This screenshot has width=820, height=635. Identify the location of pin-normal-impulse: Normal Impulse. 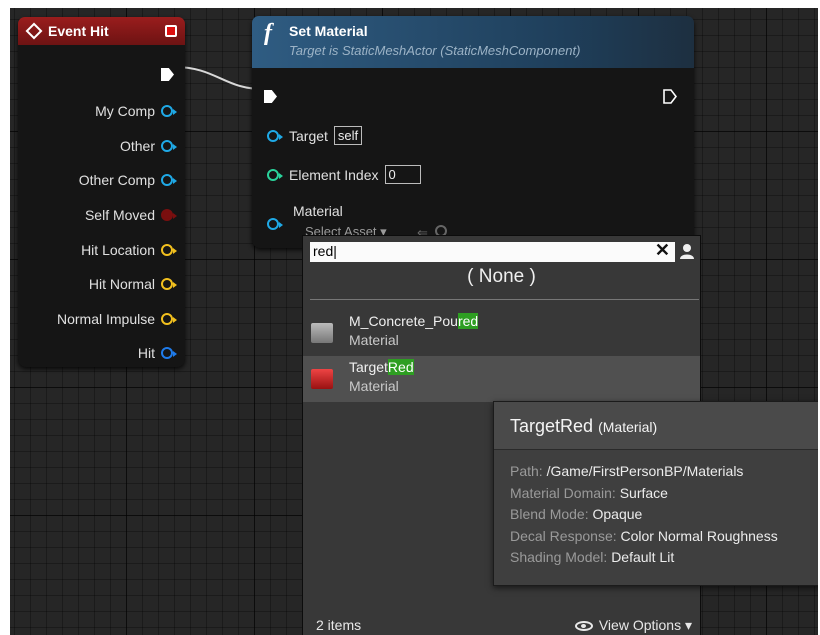
(116, 319).